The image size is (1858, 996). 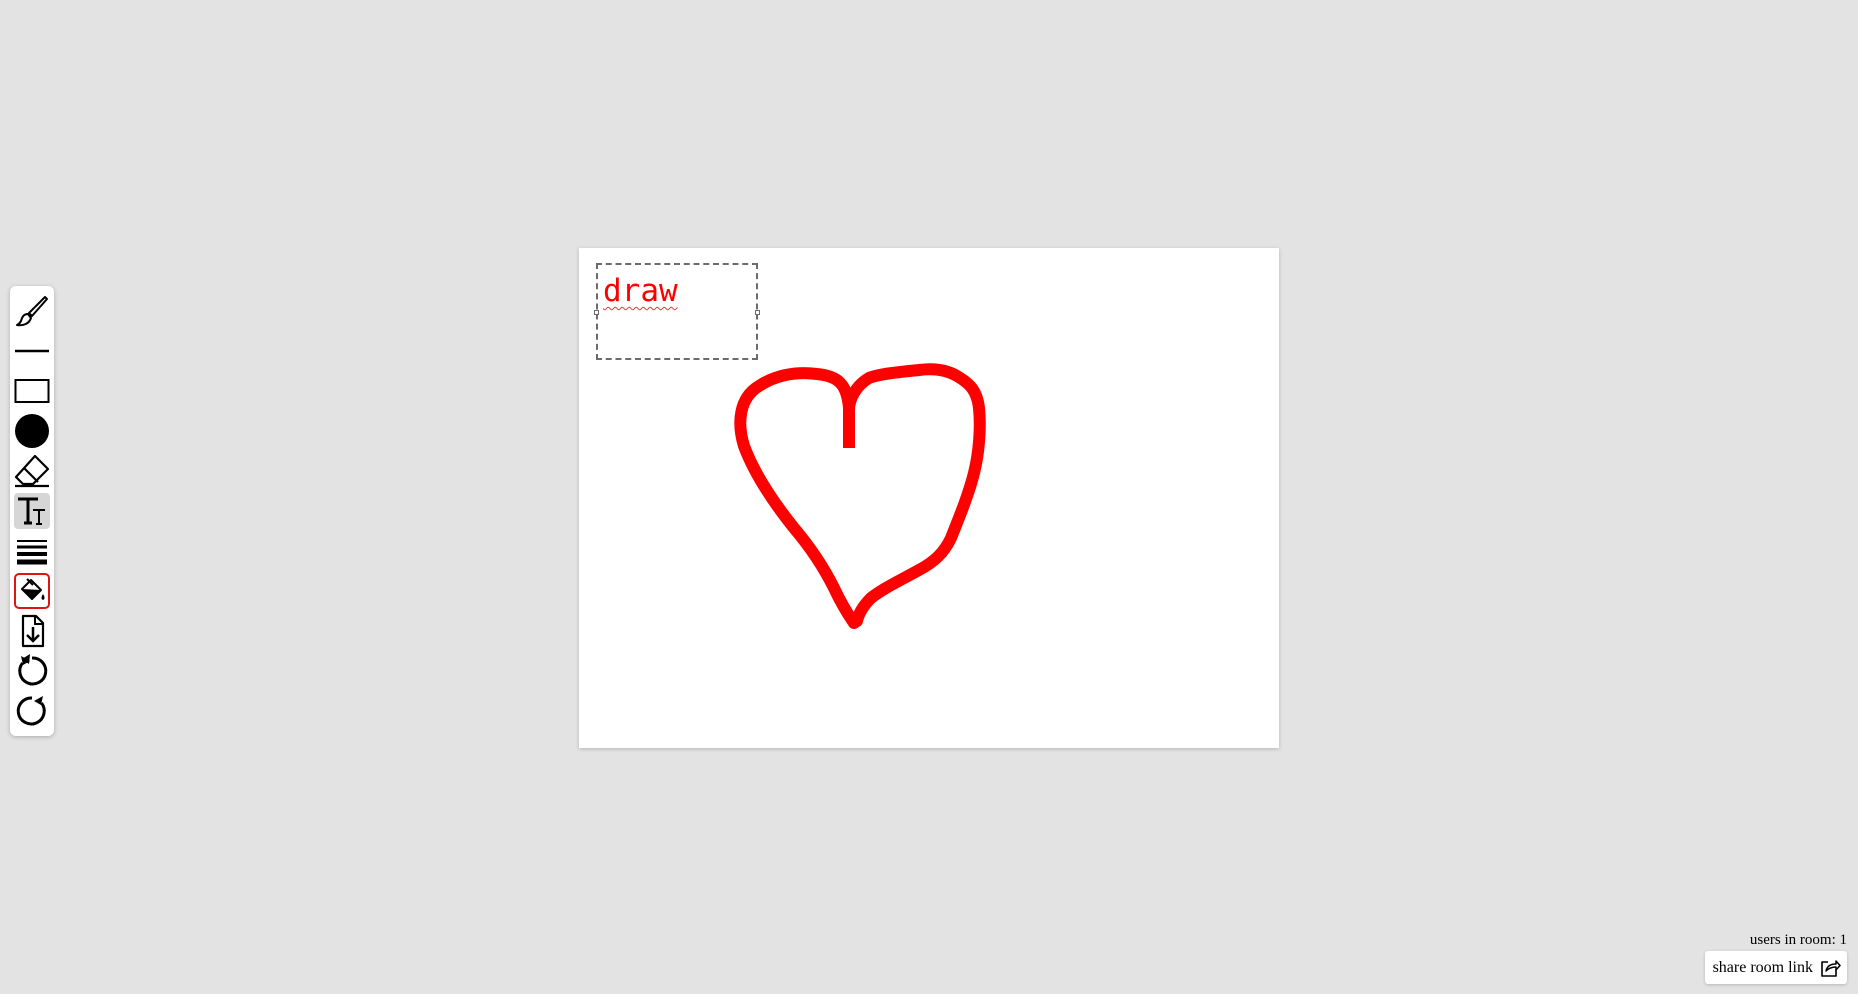 What do you see at coordinates (1831, 968) in the screenshot?
I see `share-icon` at bounding box center [1831, 968].